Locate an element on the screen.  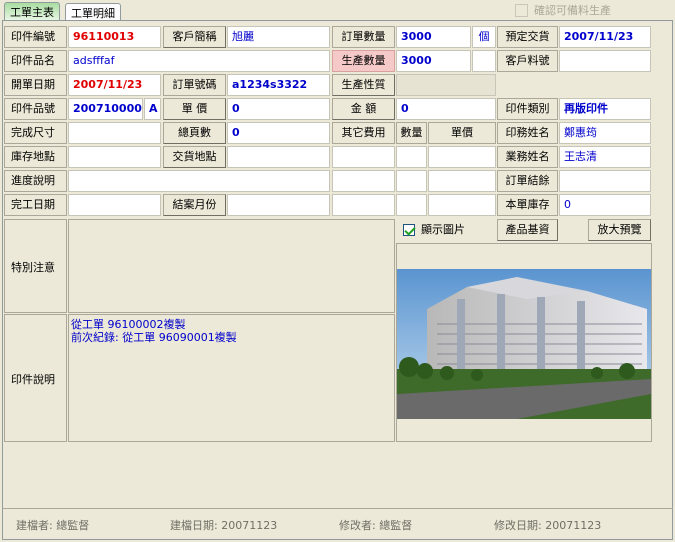
finished-size-field is located at coordinates (114, 133).